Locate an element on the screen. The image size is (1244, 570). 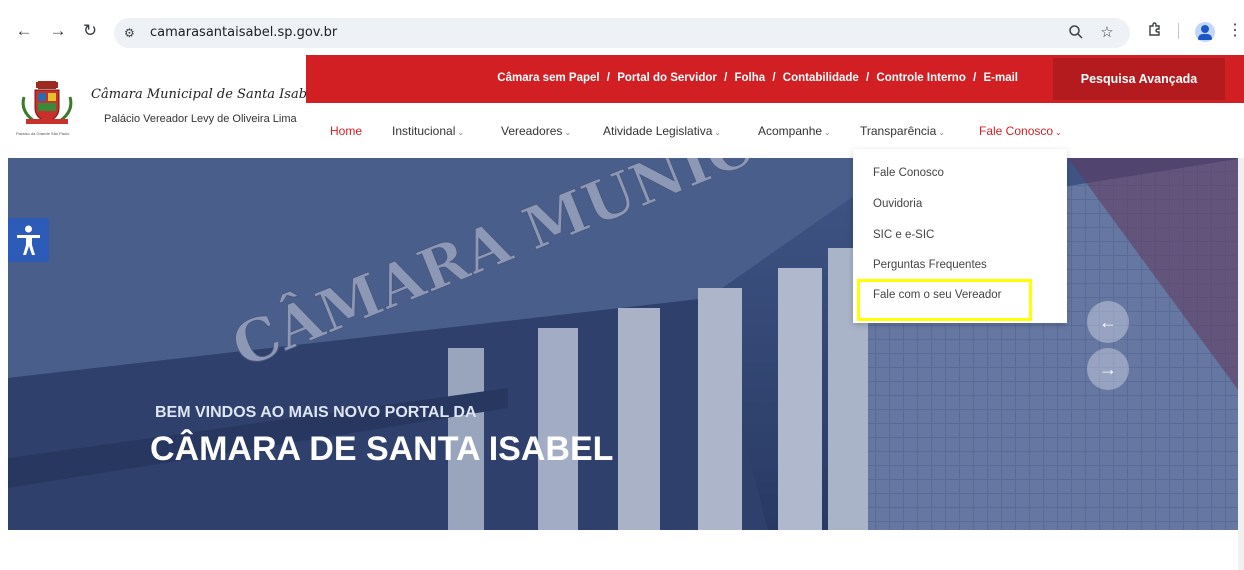
top-link-controle-interno: Controle Interno is located at coordinates (920, 78).